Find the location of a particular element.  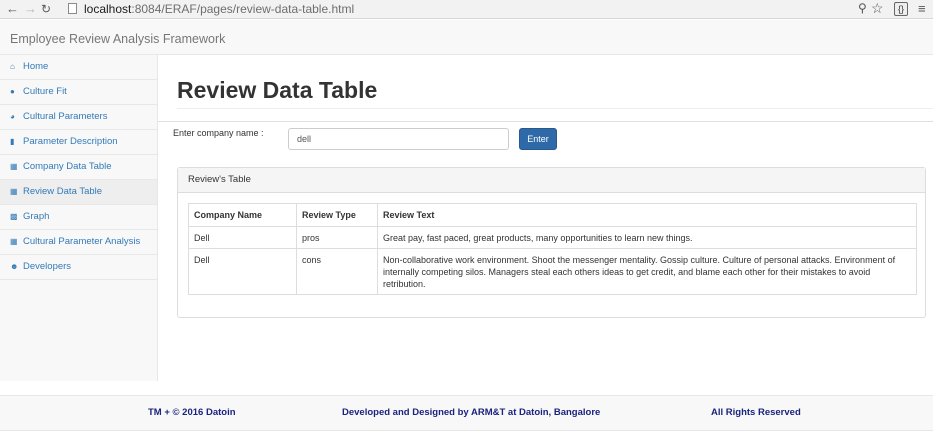

table-header-row: Company Name Review Type Review Text is located at coordinates (552, 215).